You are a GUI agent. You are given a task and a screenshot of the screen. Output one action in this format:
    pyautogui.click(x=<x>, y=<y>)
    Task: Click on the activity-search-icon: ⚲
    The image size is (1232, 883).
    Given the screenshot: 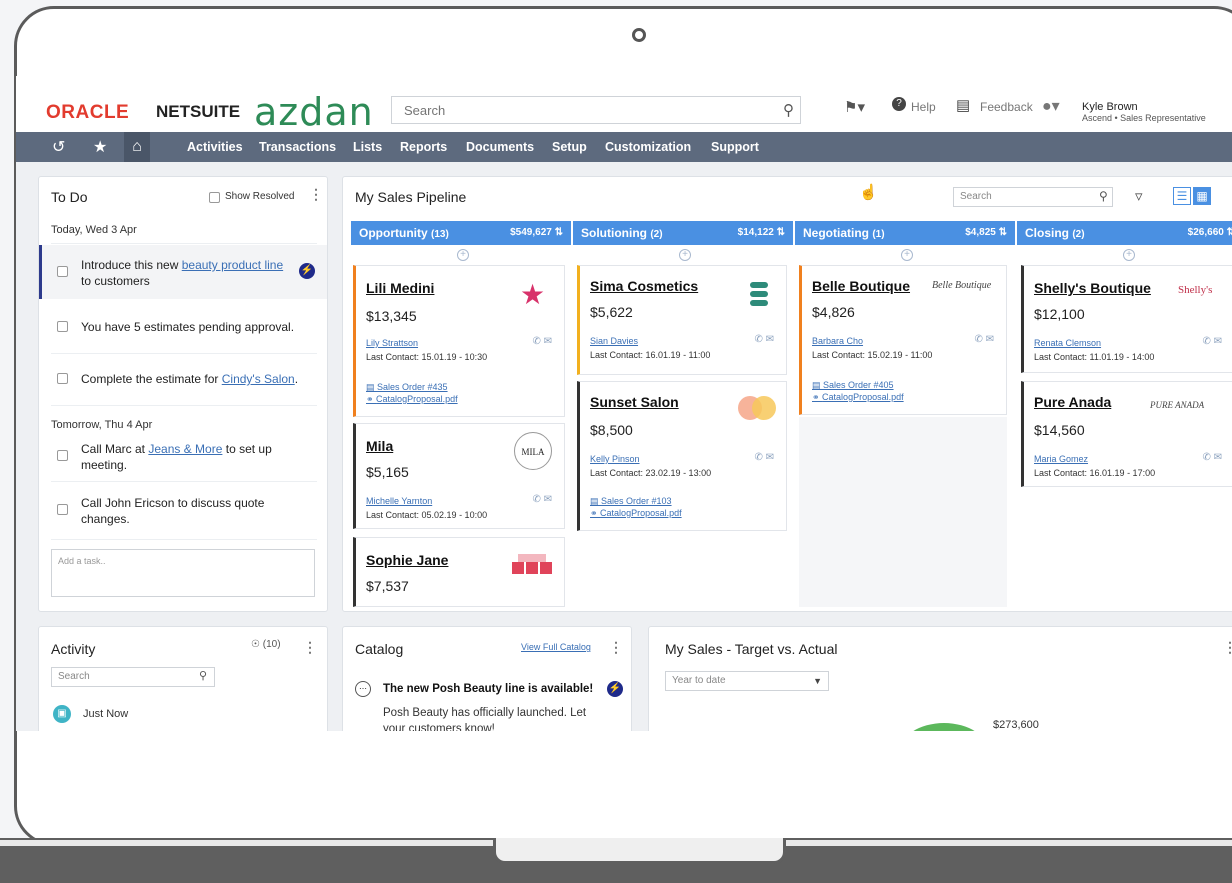 What is the action you would take?
    pyautogui.click(x=203, y=675)
    